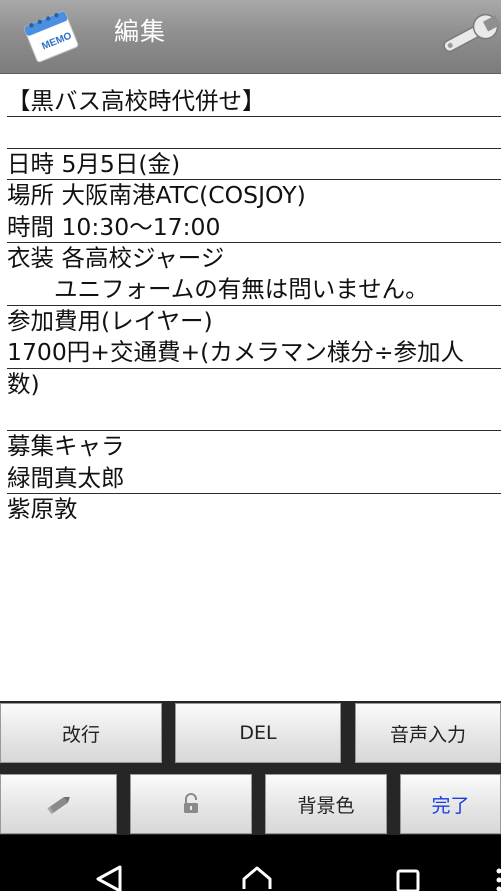 Image resolution: width=501 pixels, height=891 pixels. Describe the element at coordinates (66, 446) in the screenshot. I see `memo-line: 募集キャラ` at that location.